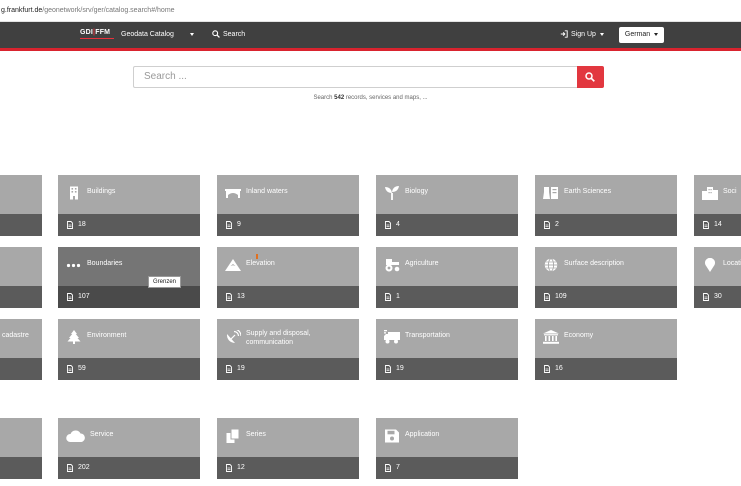 Image resolution: width=741 pixels, height=486 pixels. Describe the element at coordinates (233, 265) in the screenshot. I see `mountain-icon` at that location.